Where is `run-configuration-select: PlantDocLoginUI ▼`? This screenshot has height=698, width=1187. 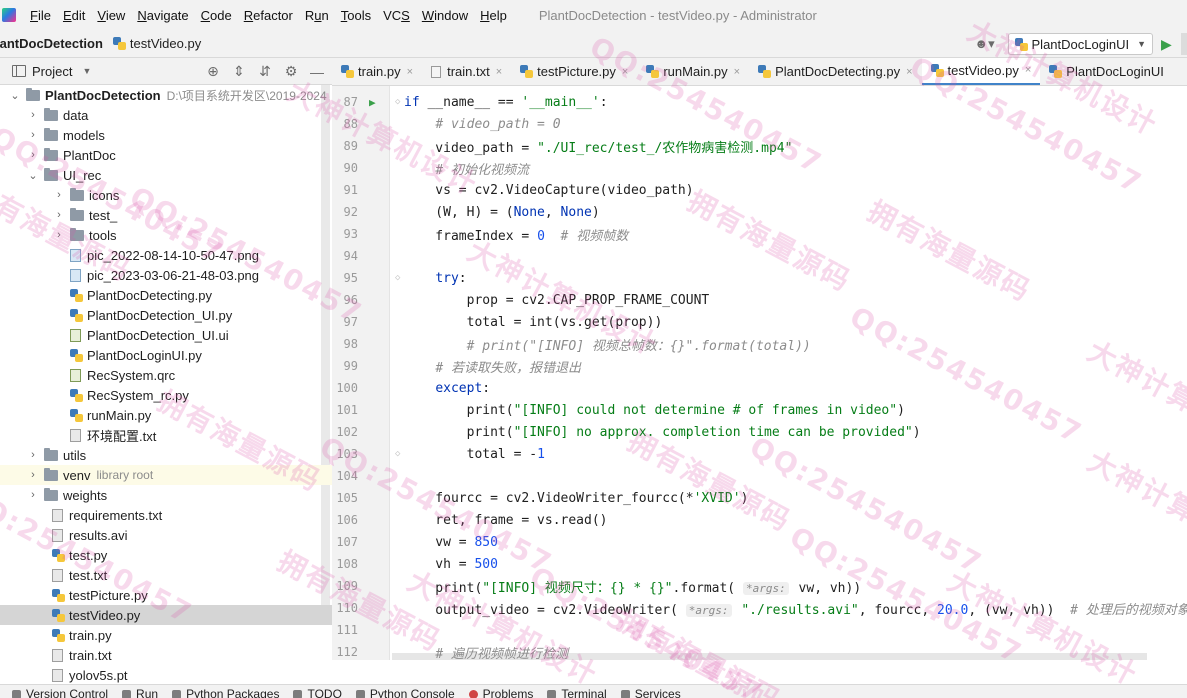 run-configuration-select: PlantDocLoginUI ▼ is located at coordinates (1080, 44).